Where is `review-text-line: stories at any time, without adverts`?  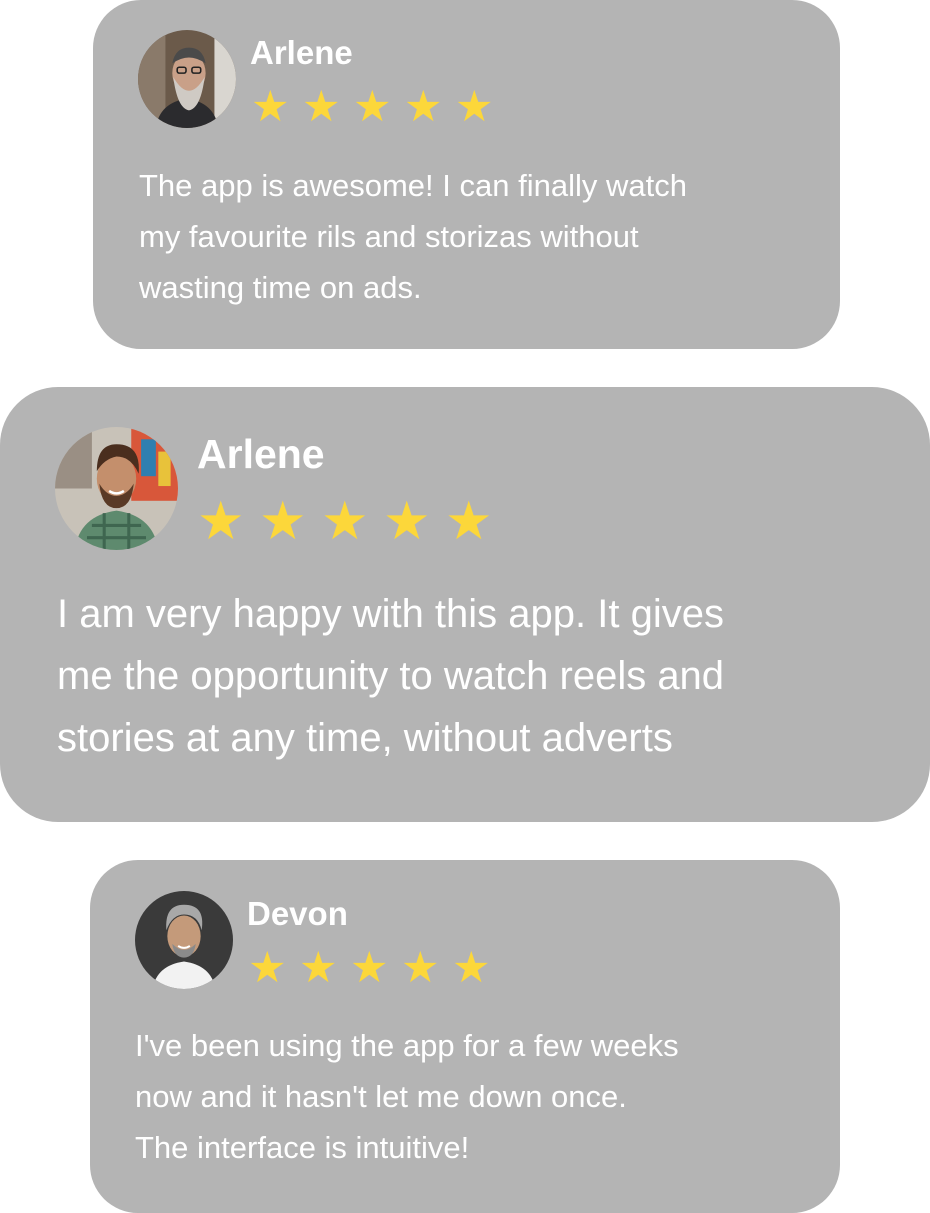
review-text-line: stories at any time, without adverts is located at coordinates (365, 738).